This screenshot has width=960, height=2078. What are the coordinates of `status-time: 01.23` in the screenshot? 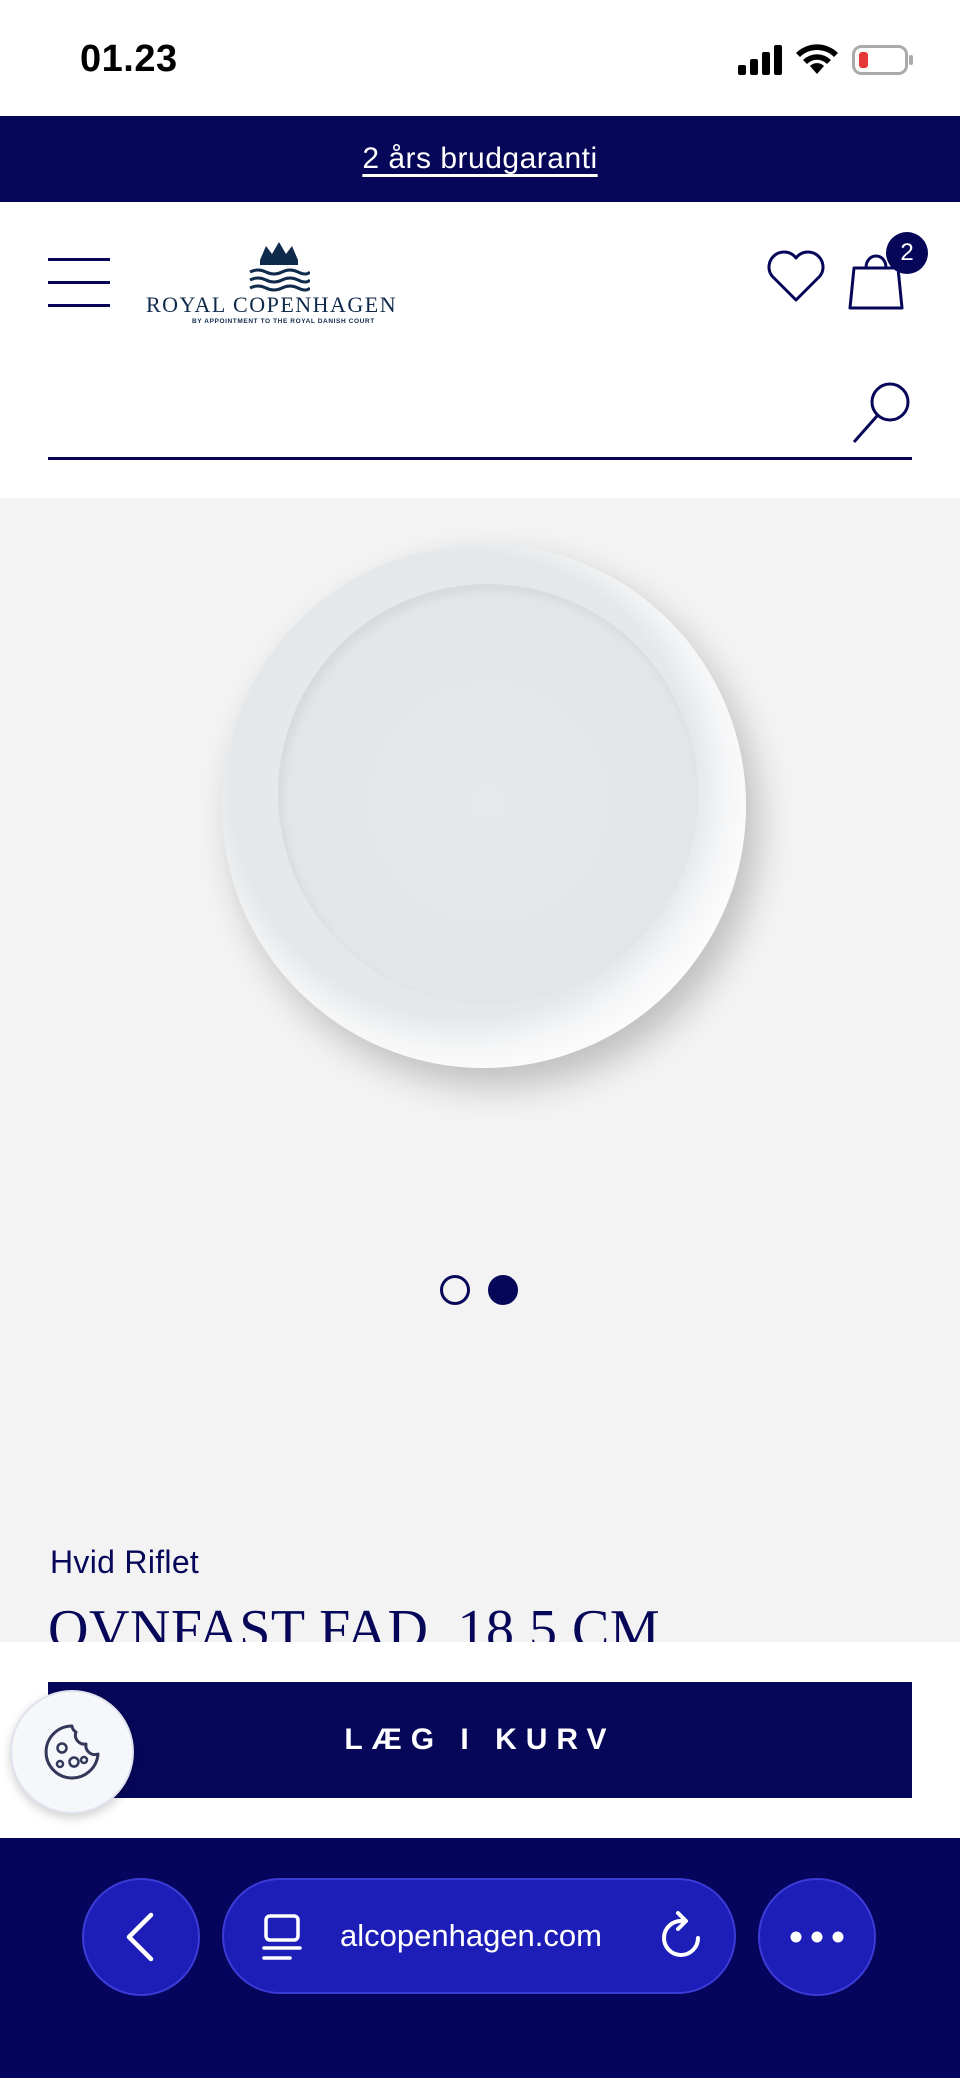 It's located at (129, 59).